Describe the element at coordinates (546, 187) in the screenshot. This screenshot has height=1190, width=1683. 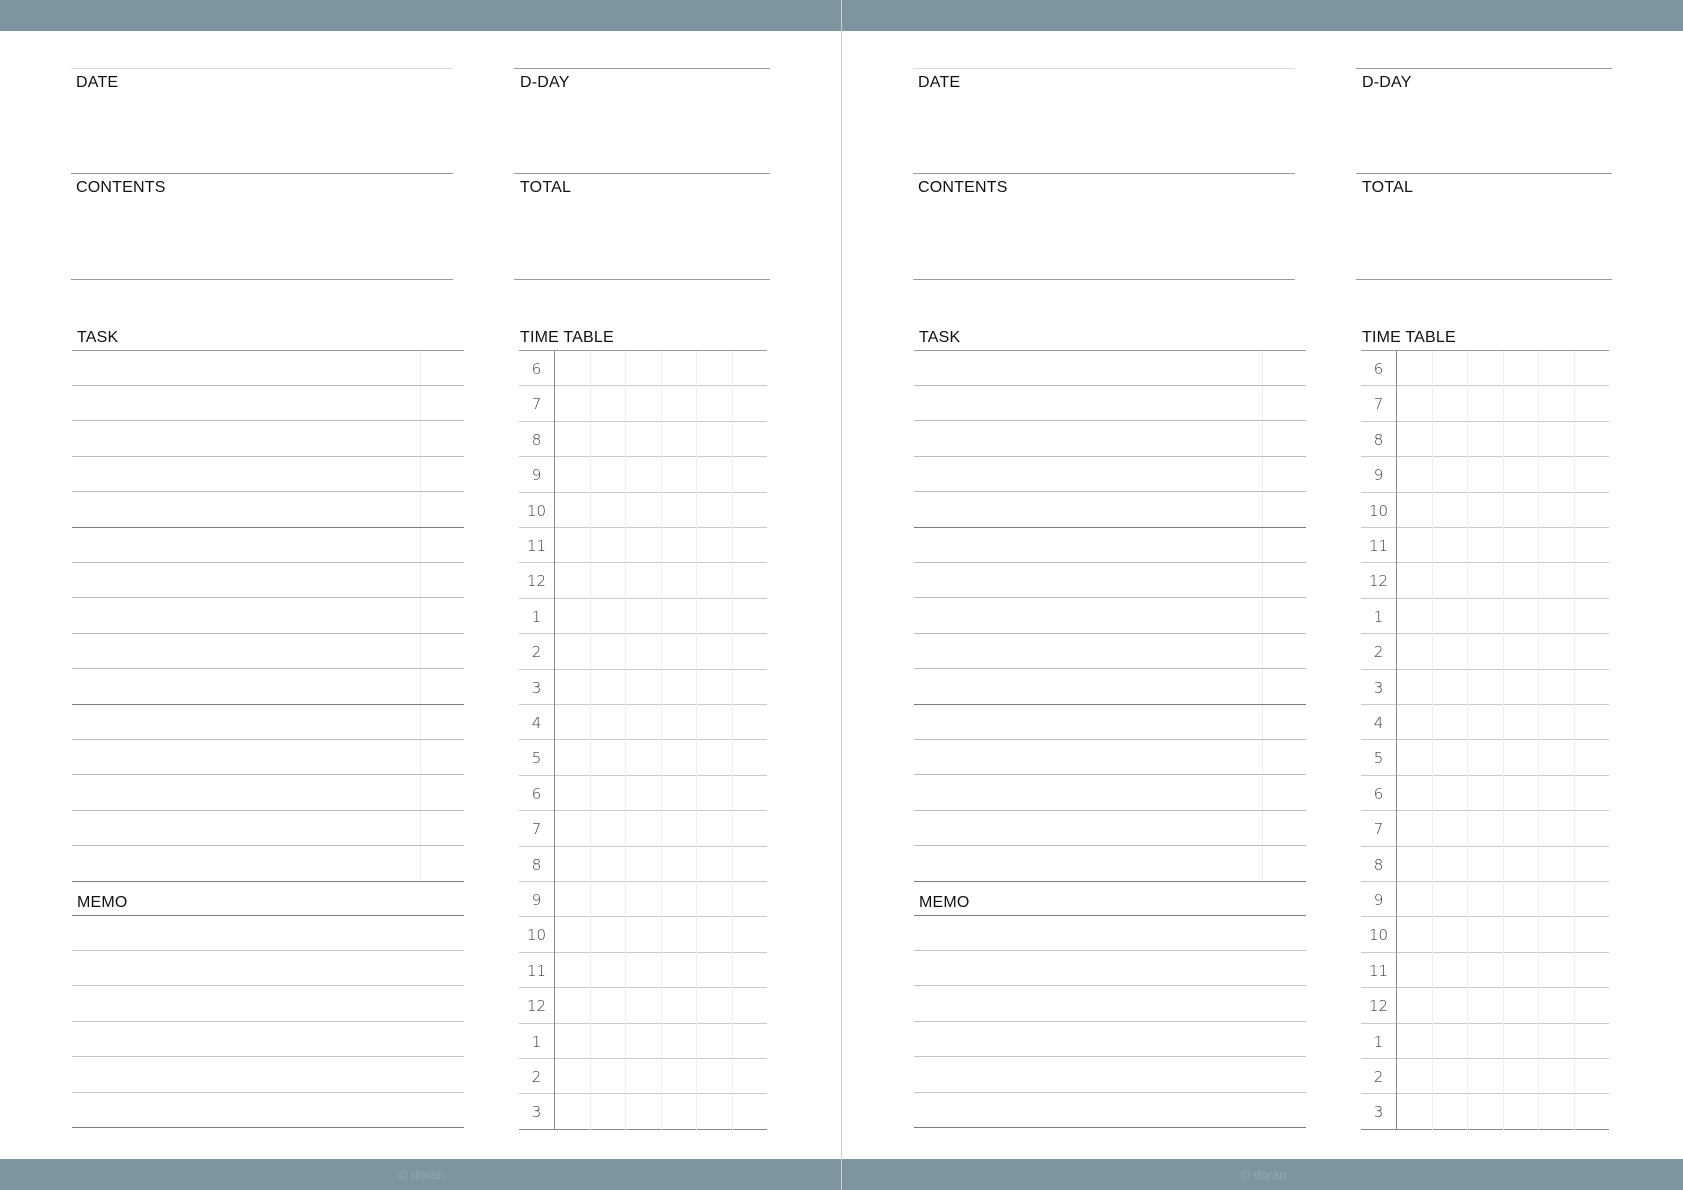
I see `total-label: TOTAL` at that location.